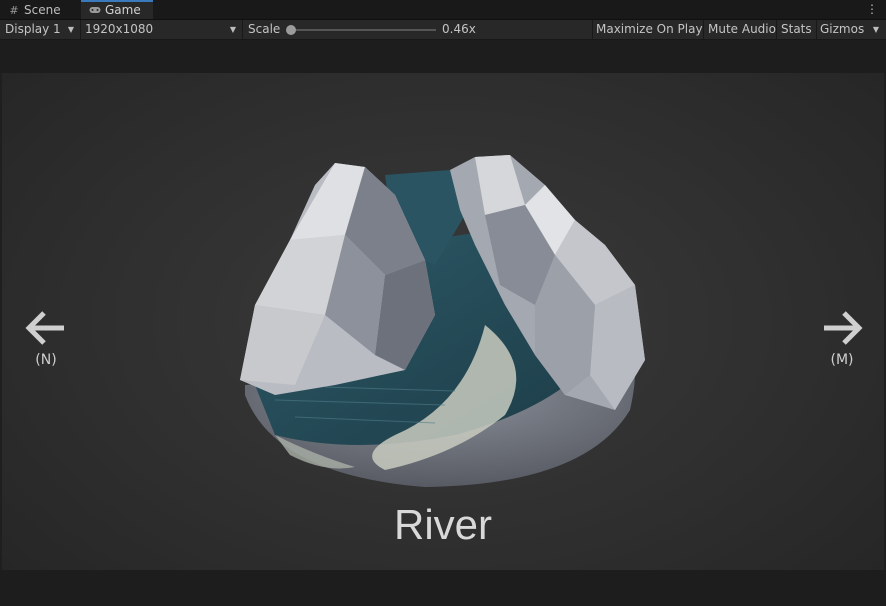 This screenshot has height=606, width=886. What do you see at coordinates (44, 328) in the screenshot?
I see `arrow-left-icon` at bounding box center [44, 328].